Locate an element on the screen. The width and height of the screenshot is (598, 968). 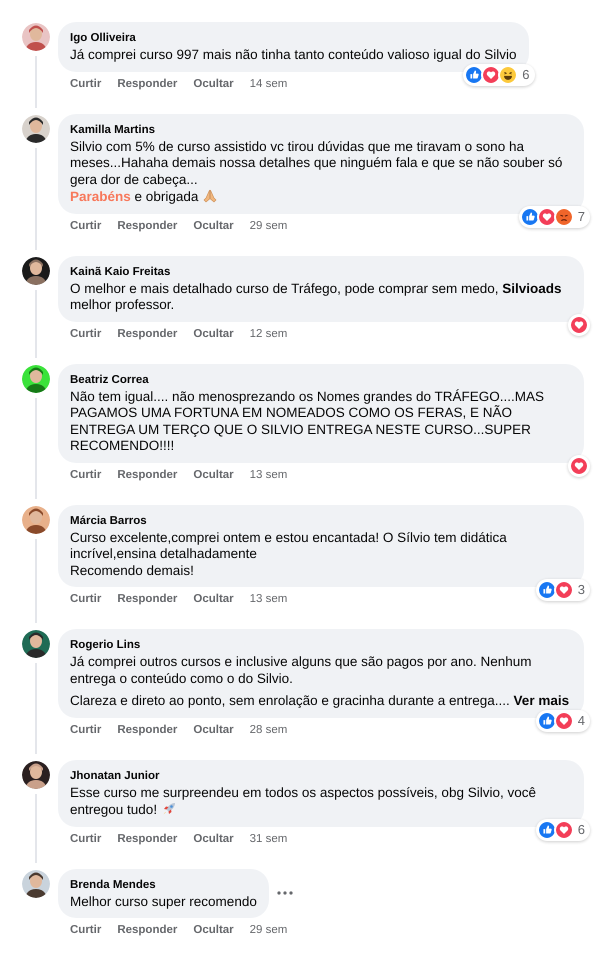
reaction-count: 4 is located at coordinates (581, 721).